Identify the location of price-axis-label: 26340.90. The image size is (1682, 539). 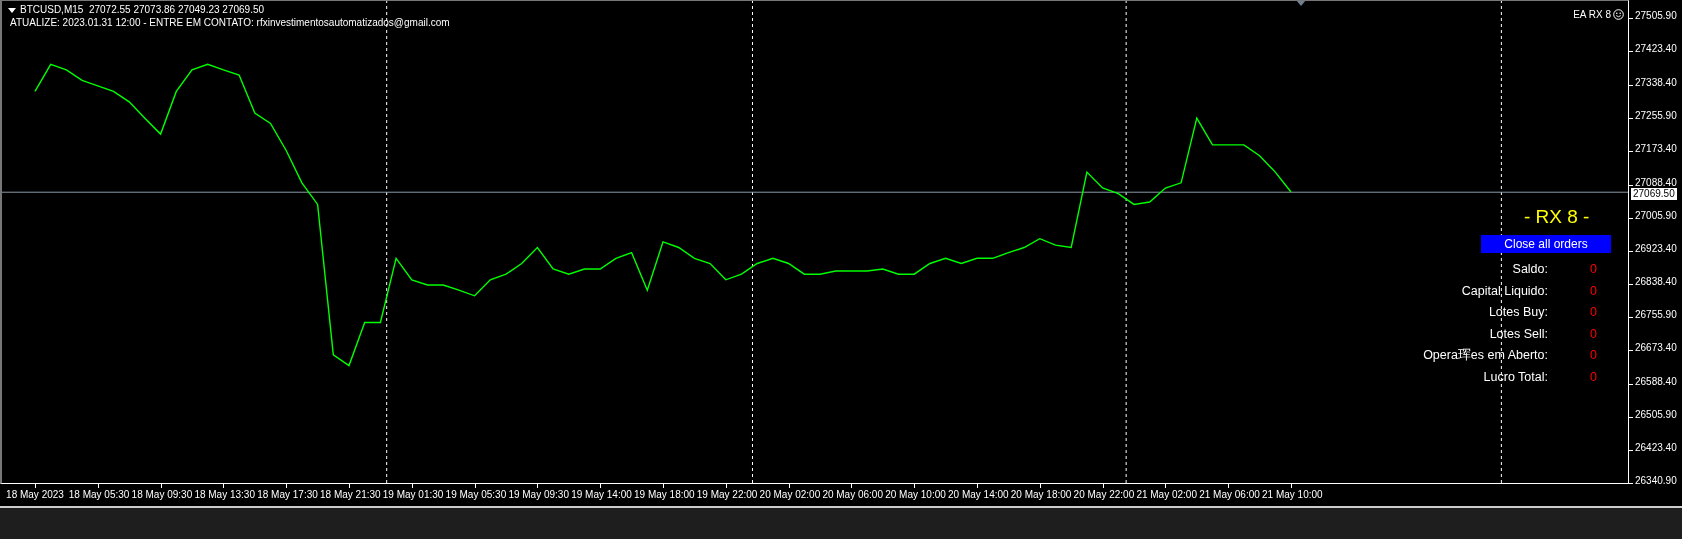
(1656, 480).